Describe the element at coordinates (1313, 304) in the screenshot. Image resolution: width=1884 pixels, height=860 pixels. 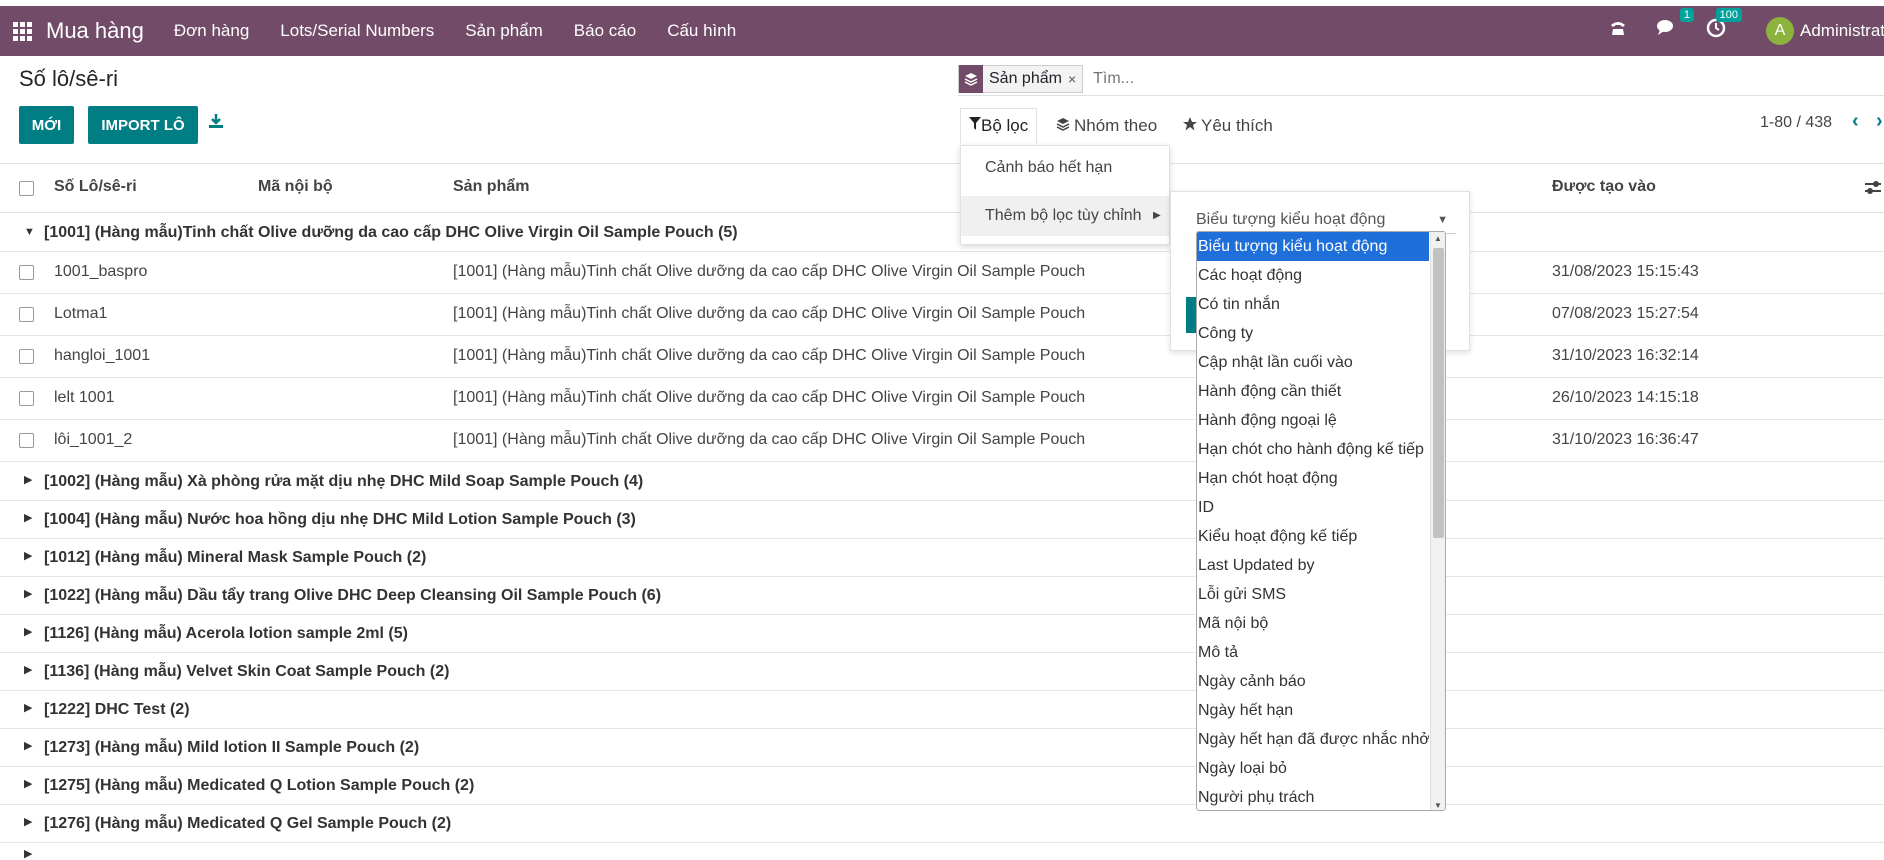
I see `option-item: Có tin nhắn` at that location.